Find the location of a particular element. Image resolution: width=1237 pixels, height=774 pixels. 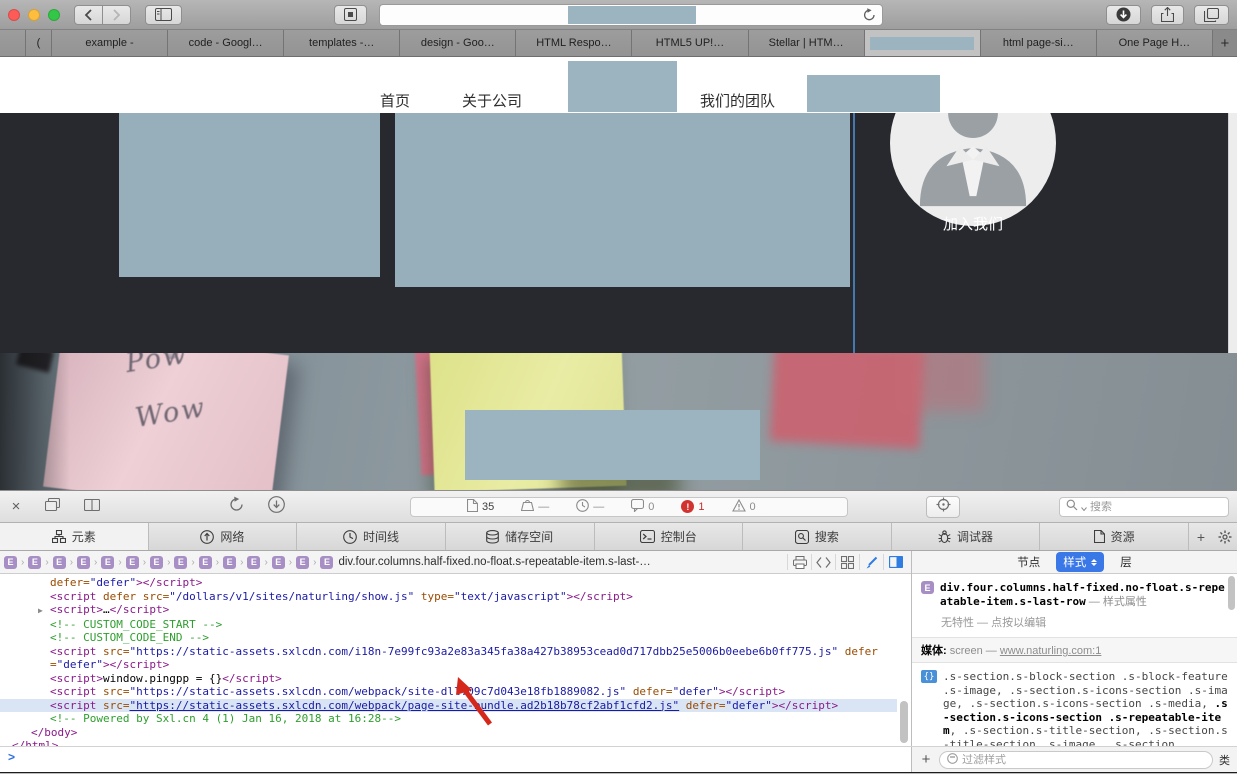

zoom-window-button is located at coordinates (54, 14).